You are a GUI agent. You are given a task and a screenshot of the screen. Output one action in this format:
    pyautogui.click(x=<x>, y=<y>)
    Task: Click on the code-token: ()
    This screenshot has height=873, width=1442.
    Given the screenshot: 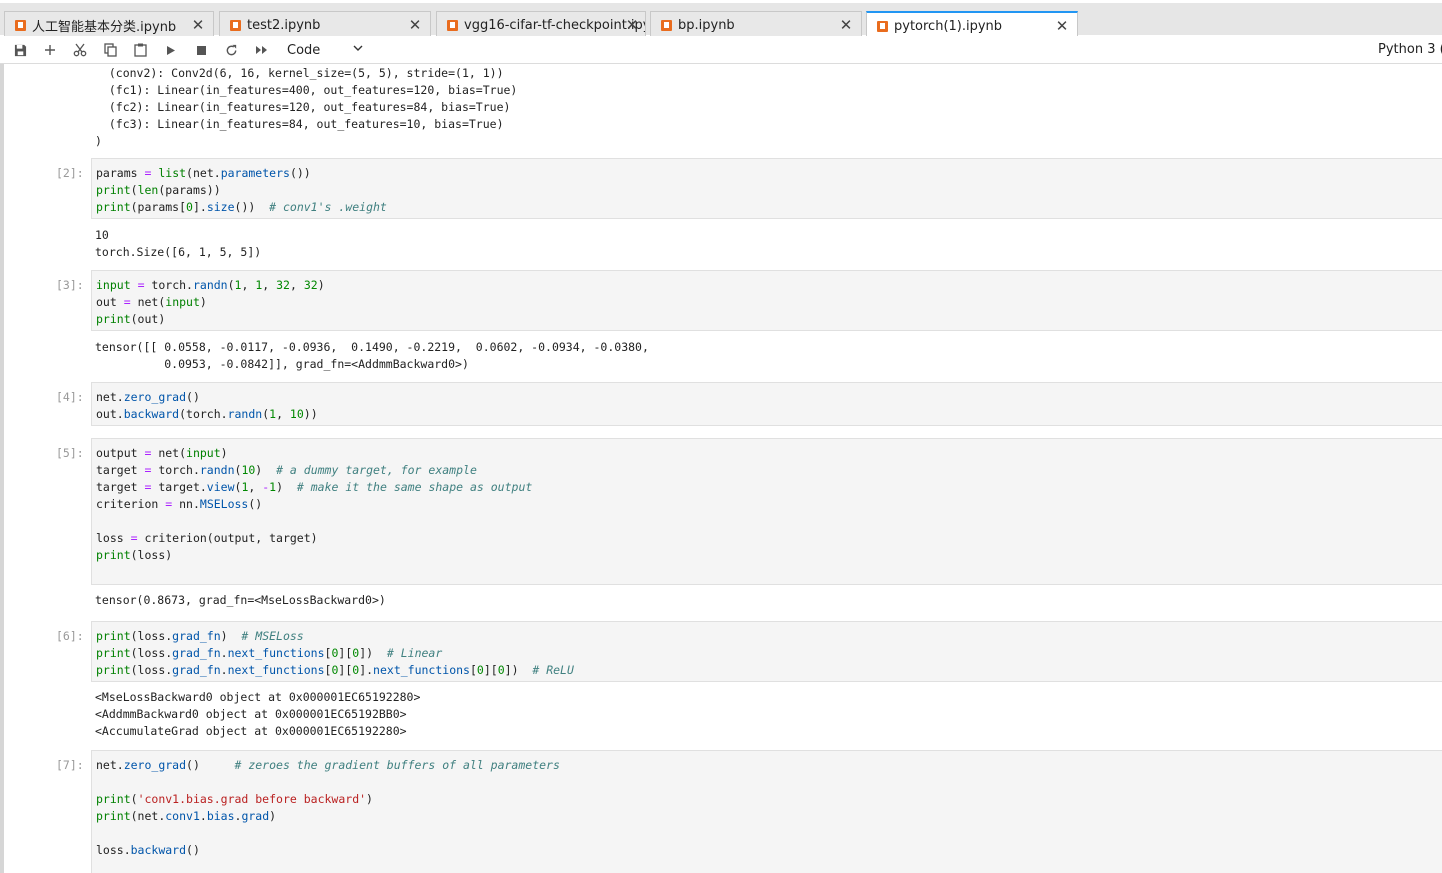 What is the action you would take?
    pyautogui.click(x=193, y=397)
    